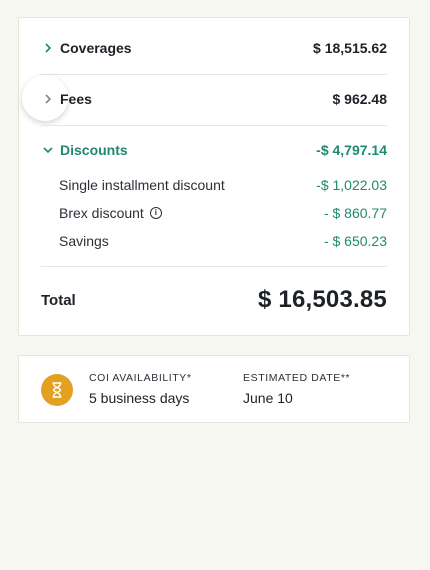  Describe the element at coordinates (94, 150) in the screenshot. I see `discounts-label: Discounts` at that location.